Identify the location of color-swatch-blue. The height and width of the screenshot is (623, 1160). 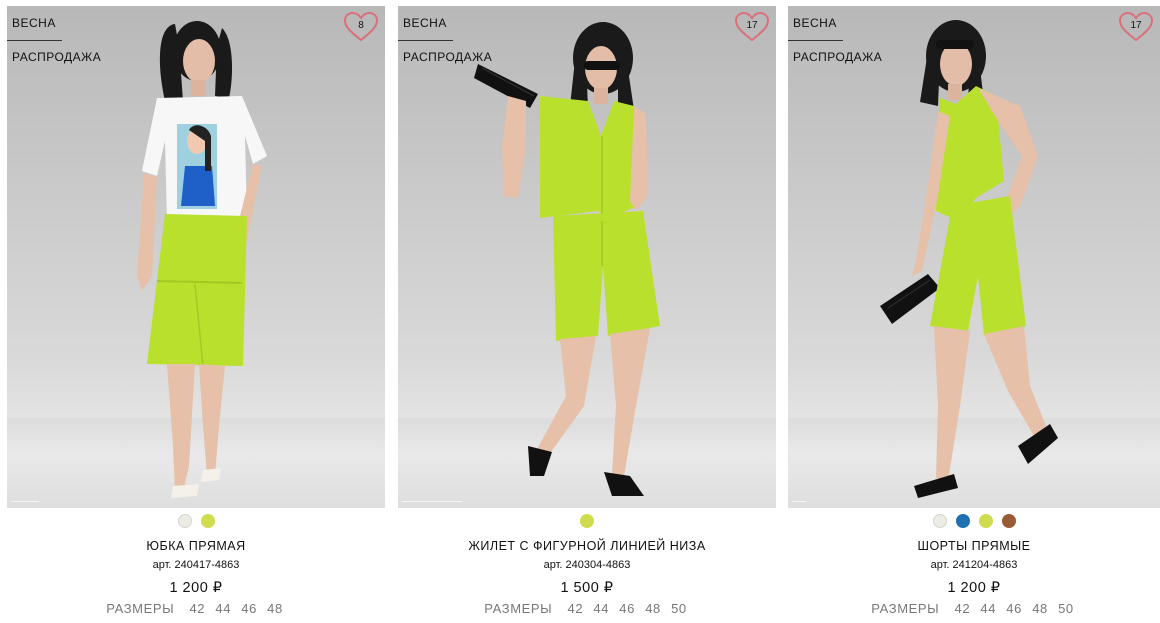
(962, 521).